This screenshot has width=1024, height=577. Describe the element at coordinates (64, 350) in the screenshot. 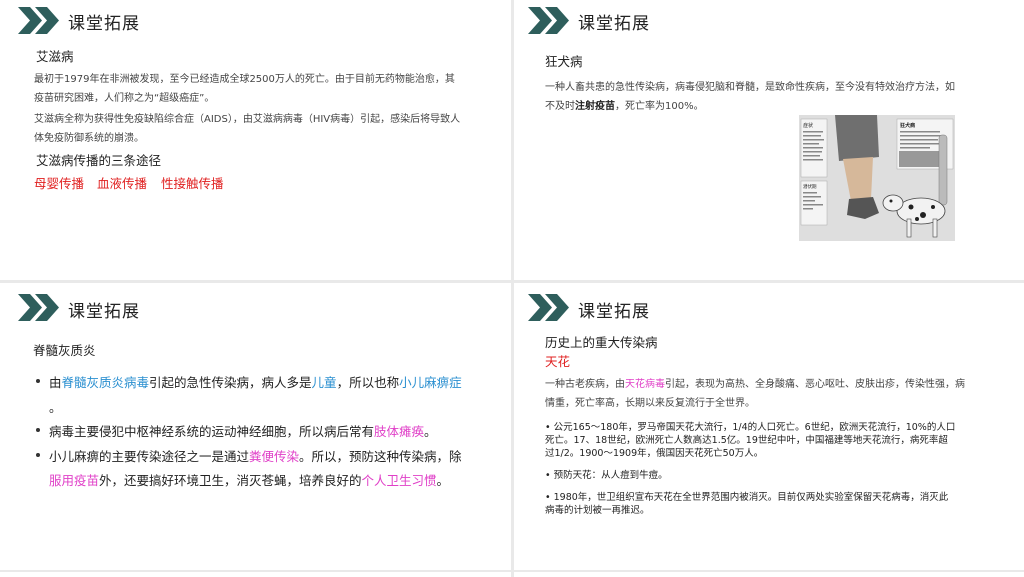

I see `section-heading: 脊髓灰质炎` at that location.